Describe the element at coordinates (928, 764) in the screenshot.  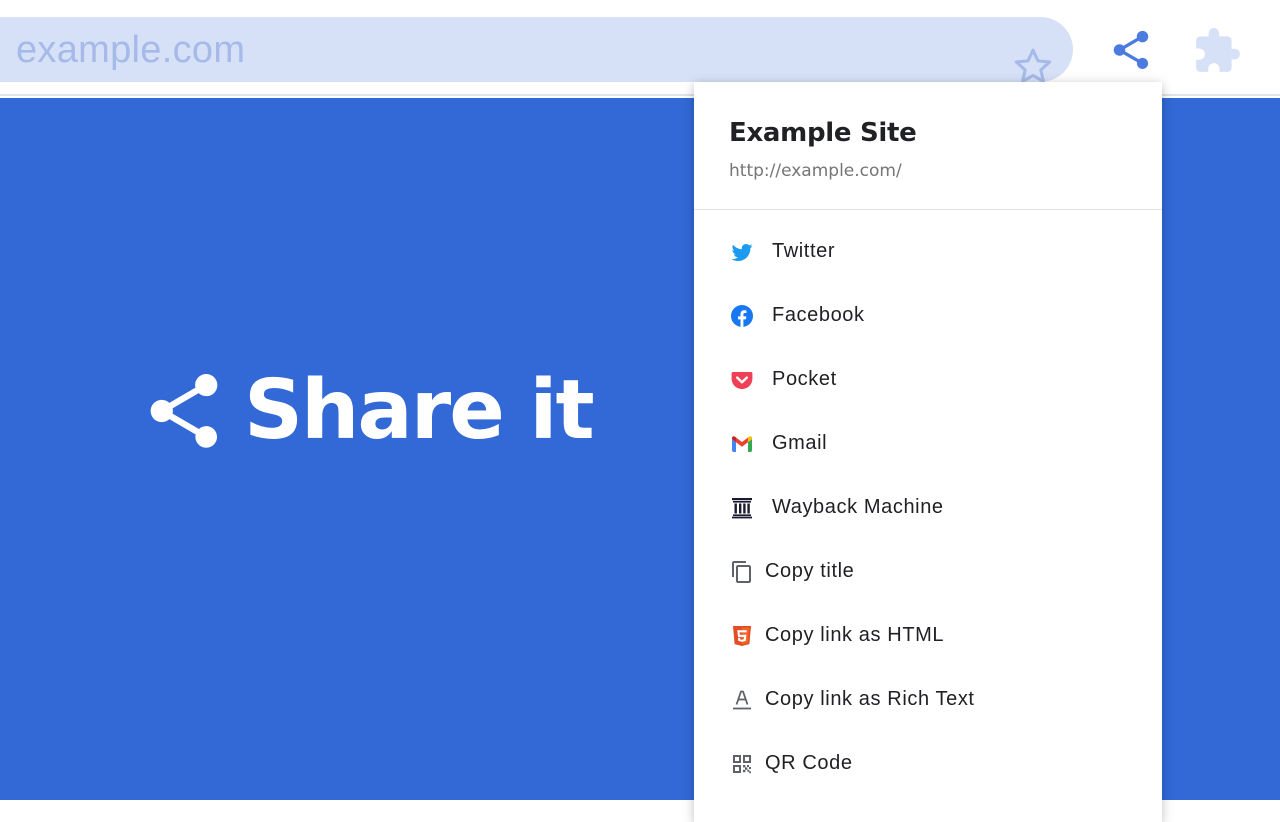
I see `menu-item-qr-code: QR Code` at that location.